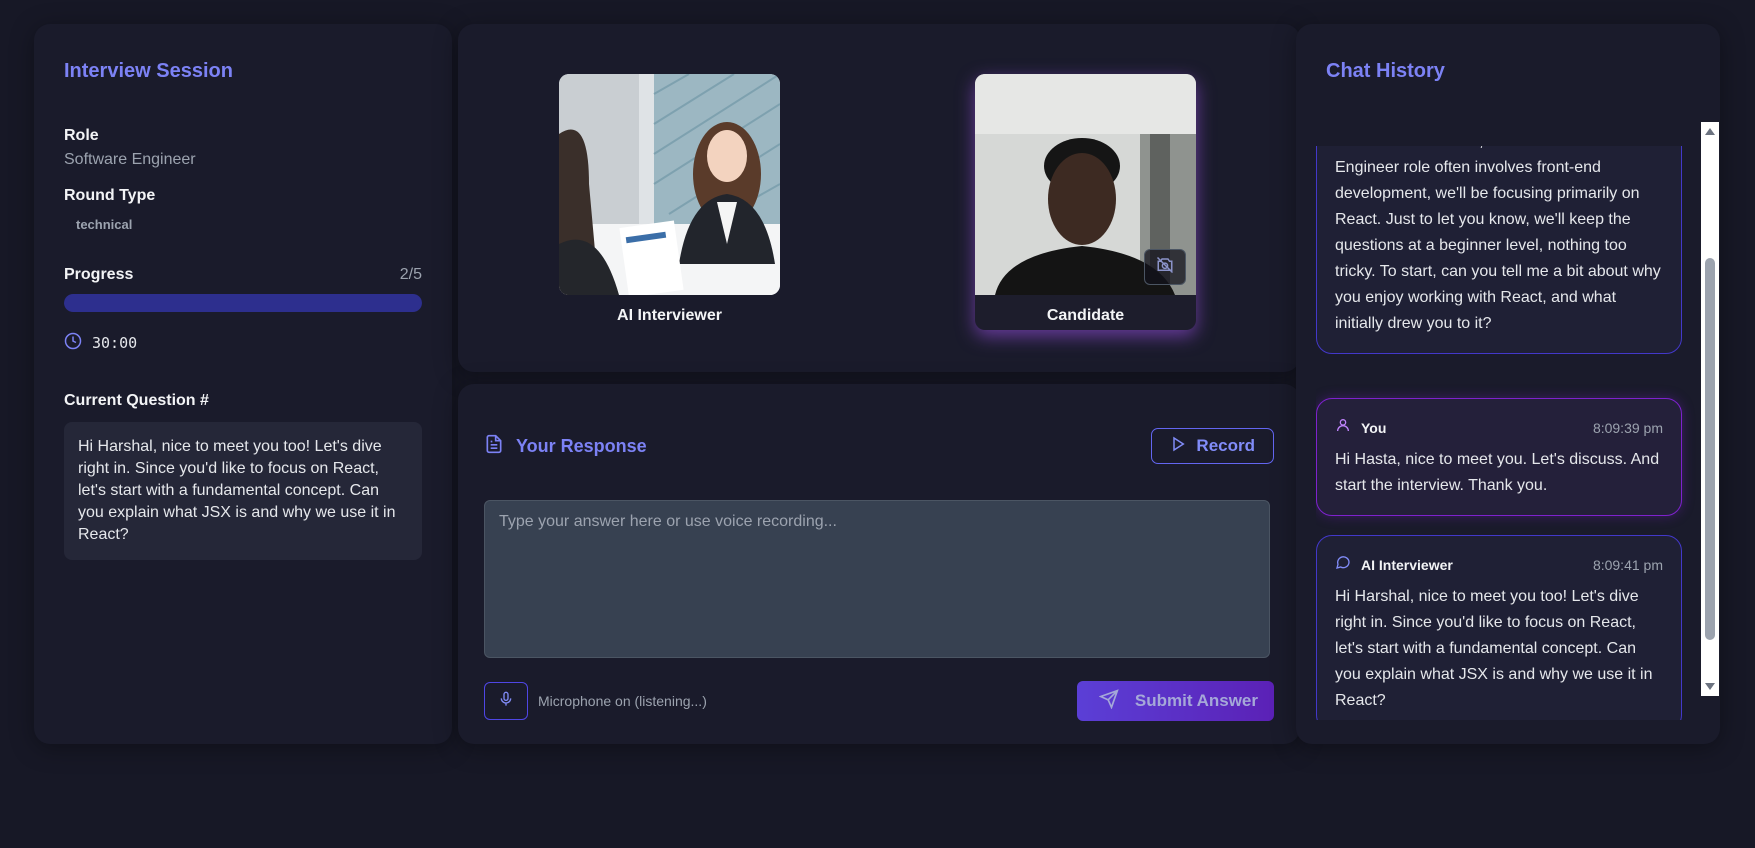  What do you see at coordinates (1225, 445) in the screenshot?
I see `record-label: Record` at bounding box center [1225, 445].